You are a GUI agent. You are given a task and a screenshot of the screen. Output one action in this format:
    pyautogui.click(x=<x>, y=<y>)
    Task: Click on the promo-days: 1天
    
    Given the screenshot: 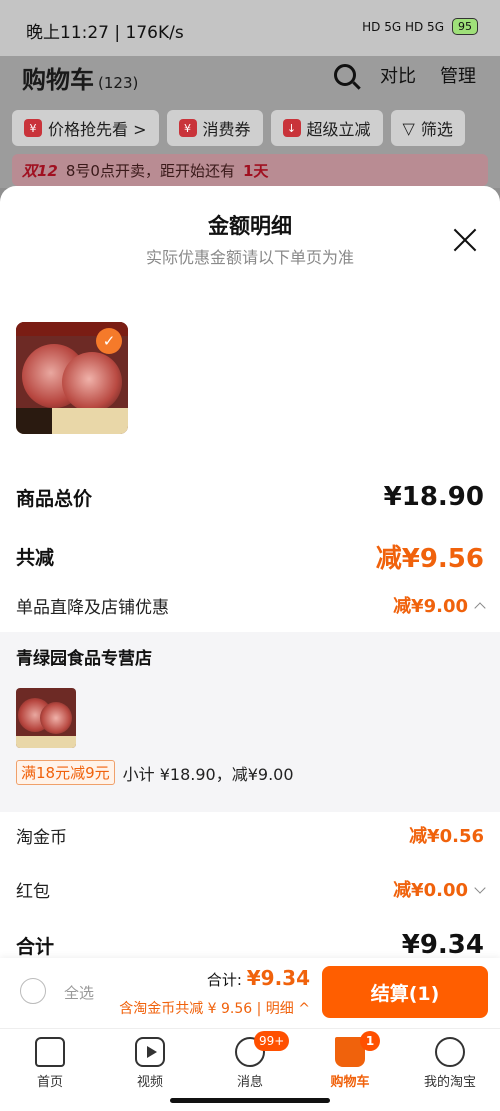 What is the action you would take?
    pyautogui.click(x=255, y=170)
    